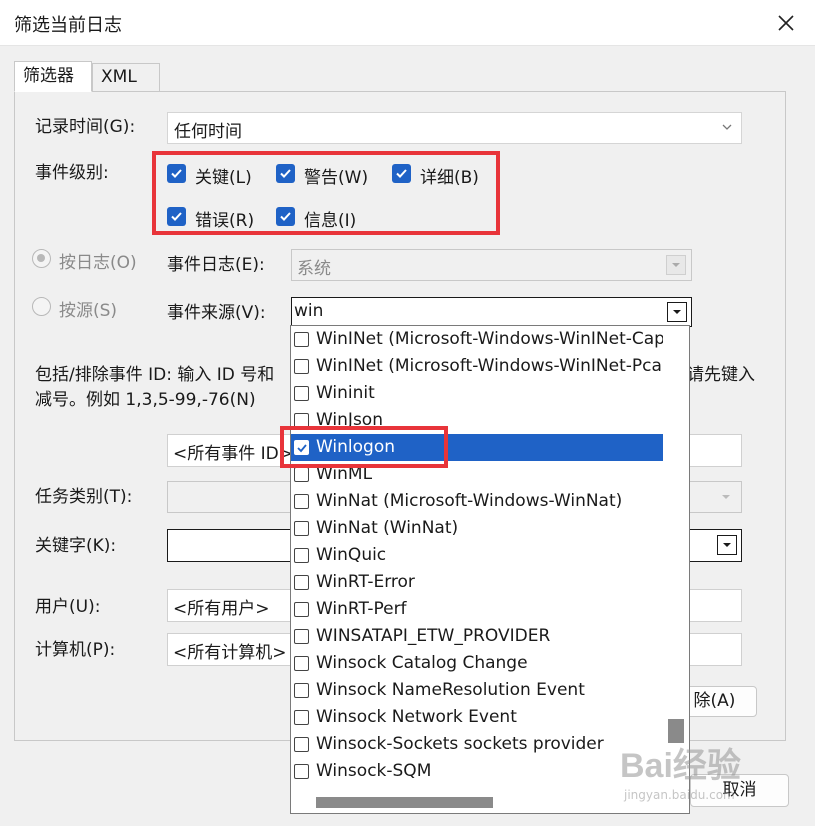  I want to click on event-id-value: <所有事件 ID>, so click(233, 454).